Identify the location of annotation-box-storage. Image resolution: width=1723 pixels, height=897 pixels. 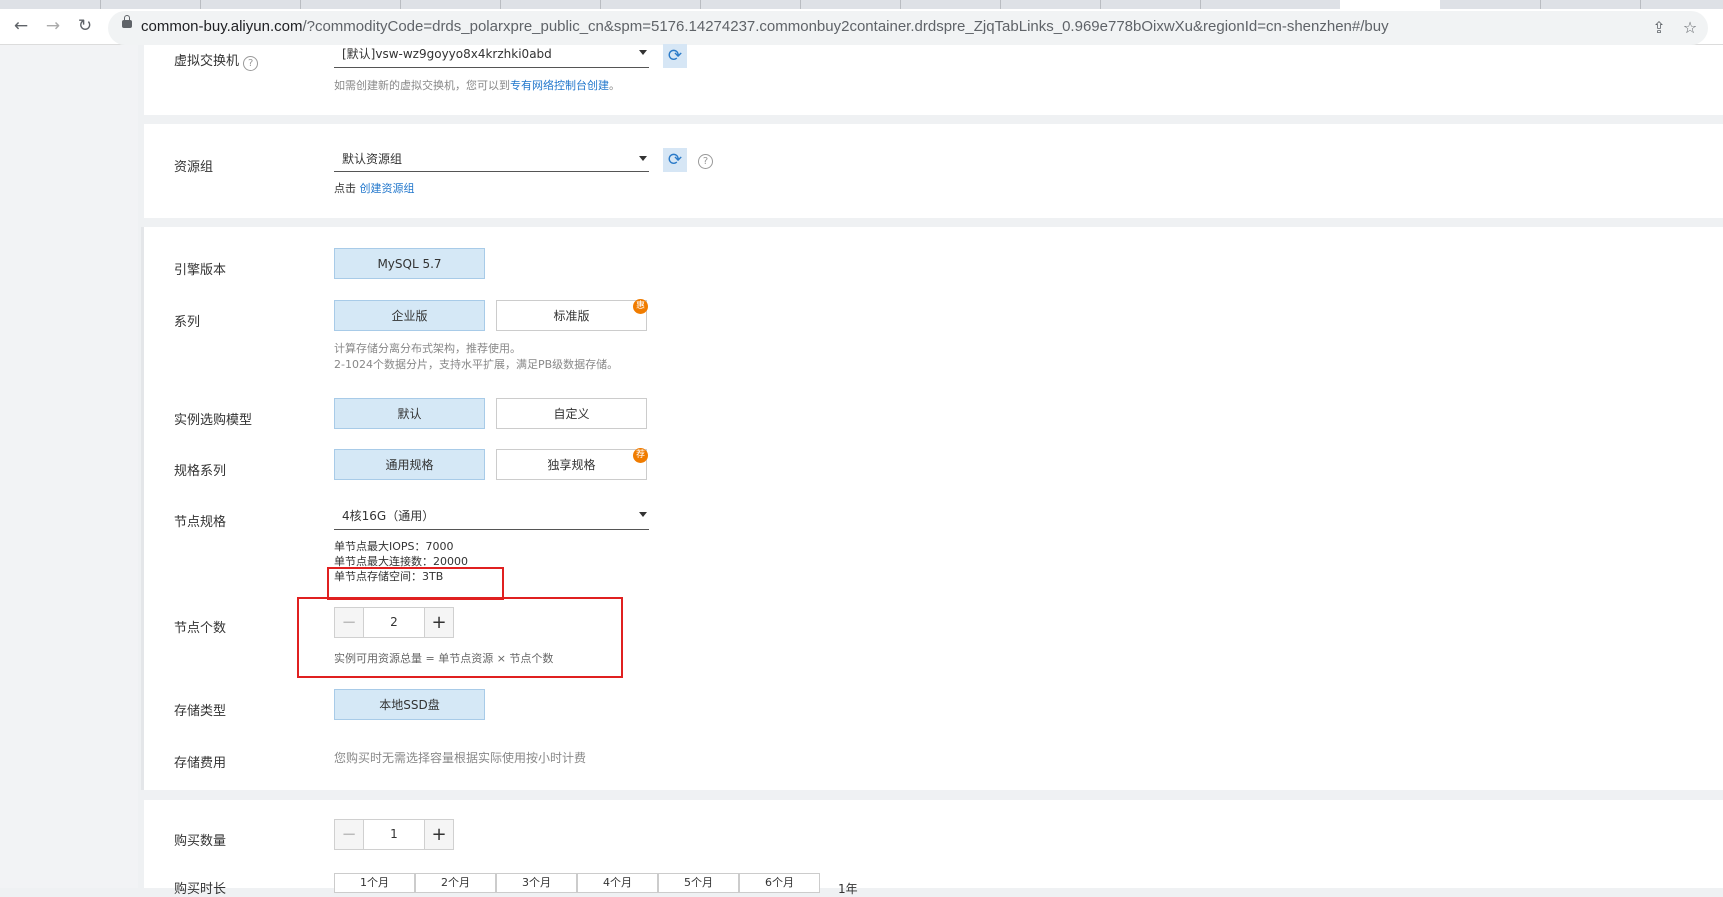
(415, 583).